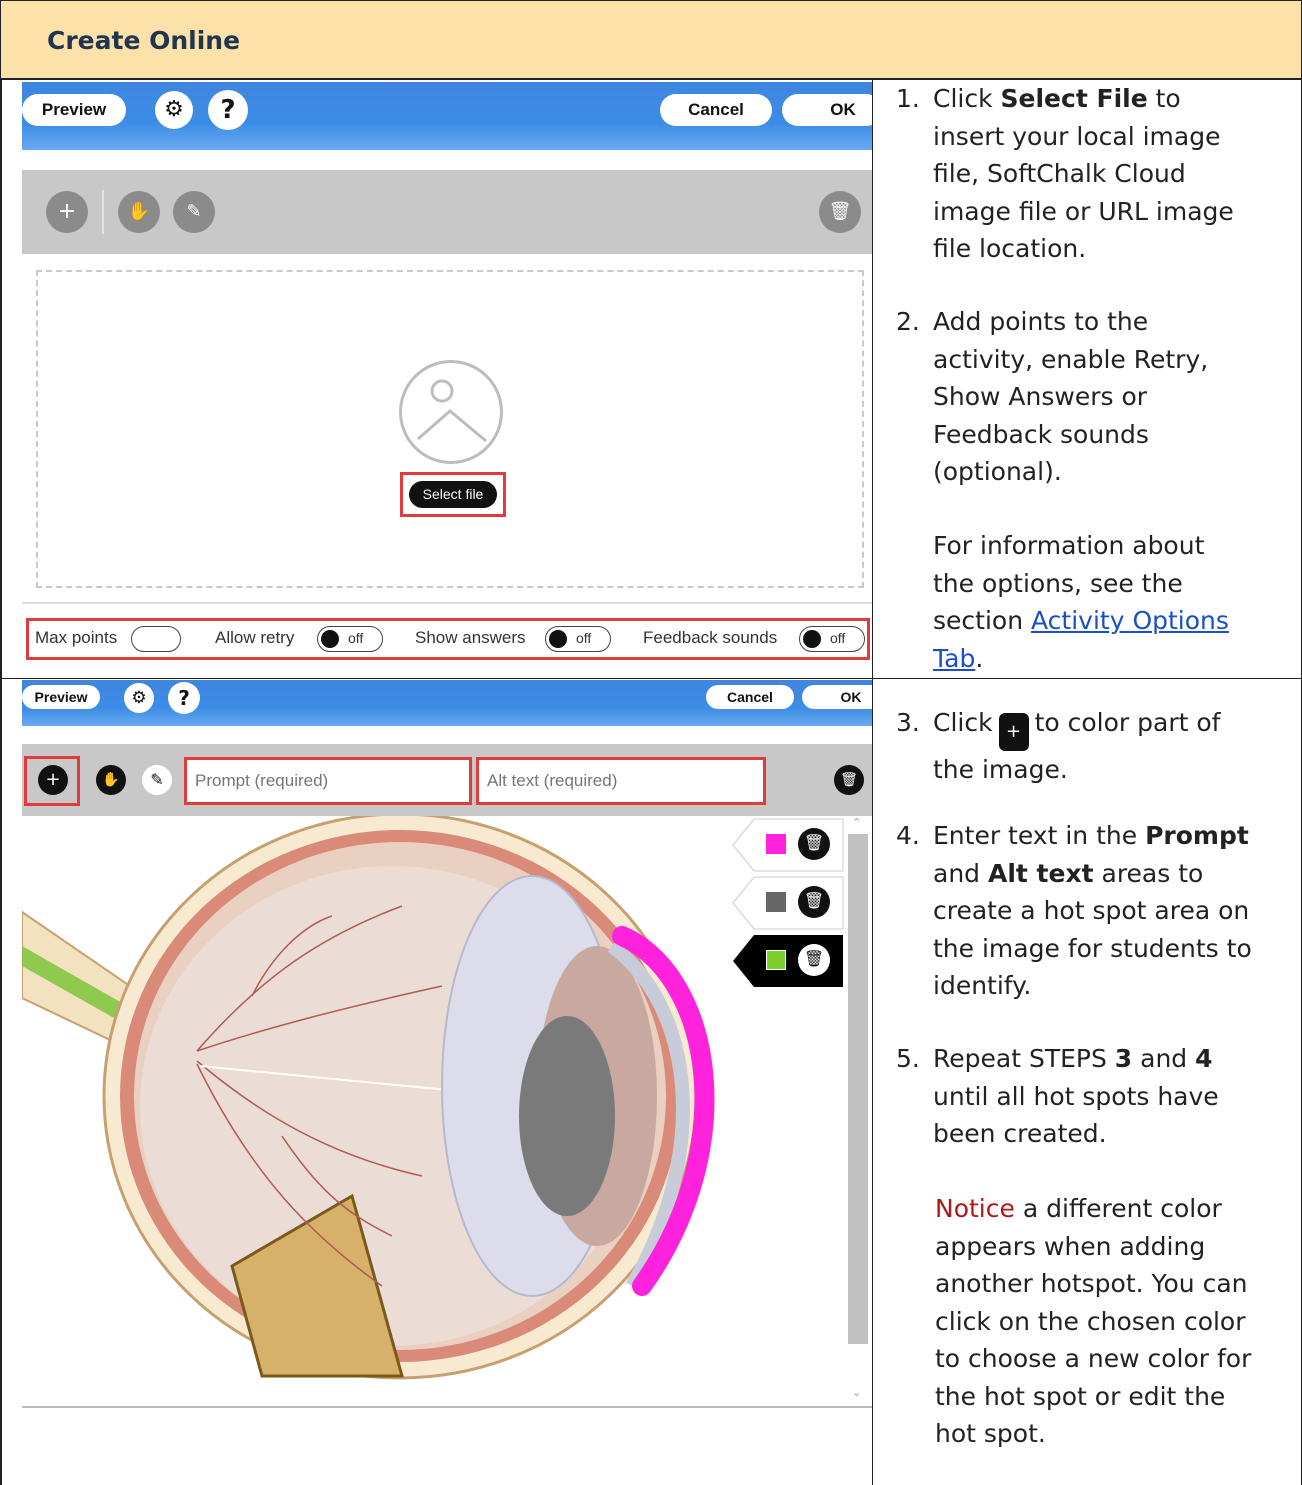  What do you see at coordinates (451, 412) in the screenshot?
I see `image-placeholder-icon` at bounding box center [451, 412].